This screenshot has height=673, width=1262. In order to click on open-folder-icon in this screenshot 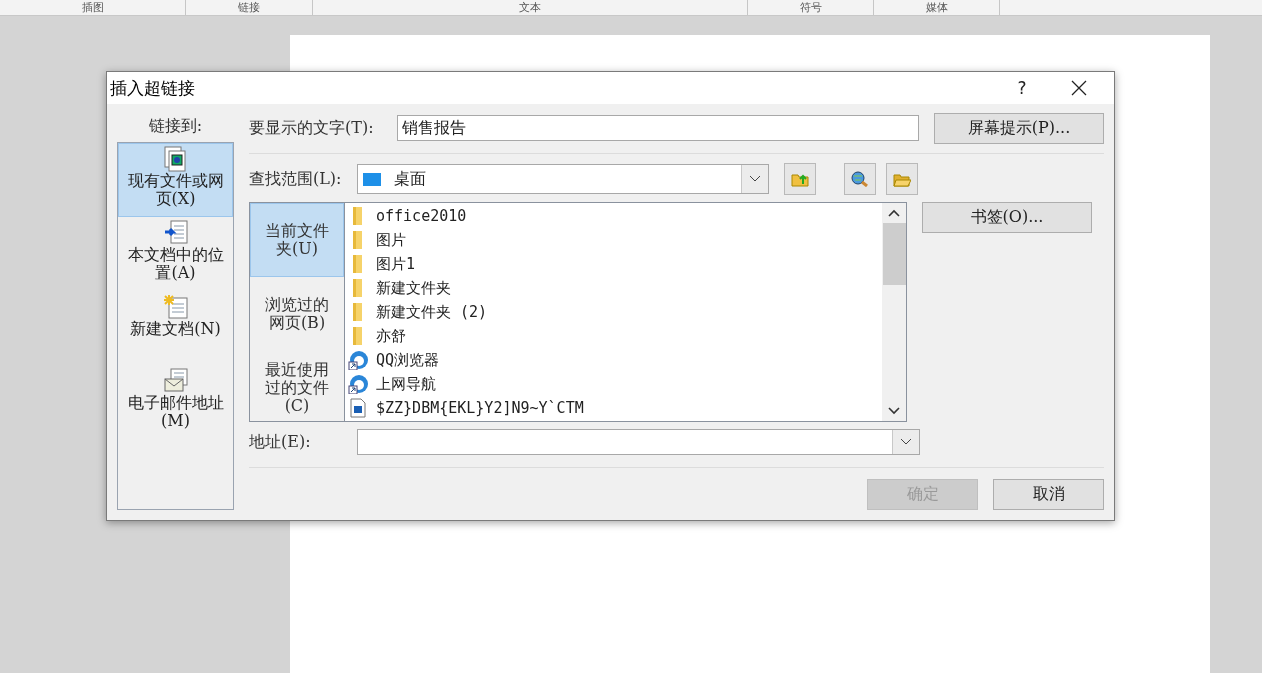, I will do `click(902, 179)`.